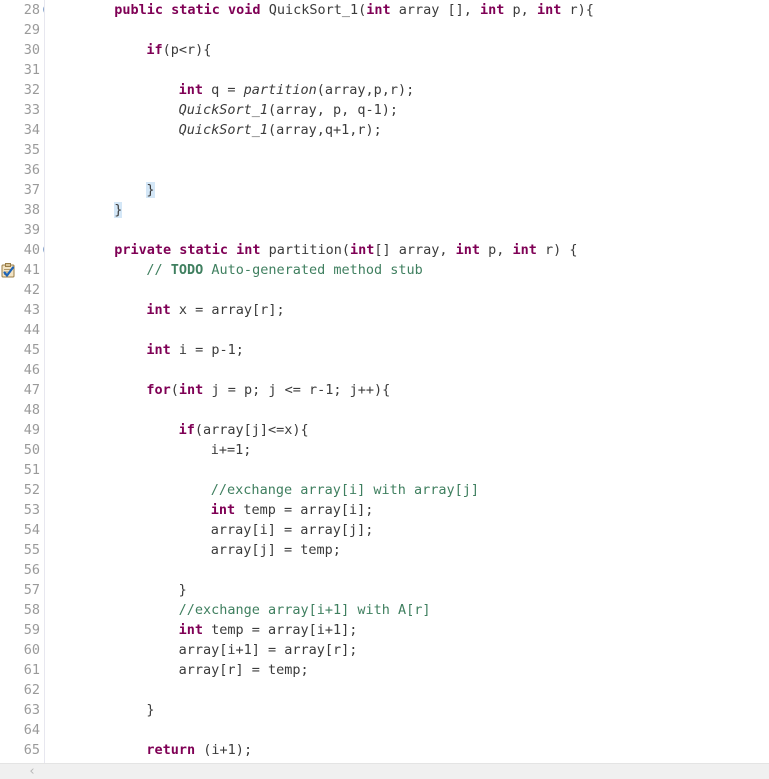 The width and height of the screenshot is (769, 779). Describe the element at coordinates (22, 590) in the screenshot. I see `gutter-line: 57` at that location.